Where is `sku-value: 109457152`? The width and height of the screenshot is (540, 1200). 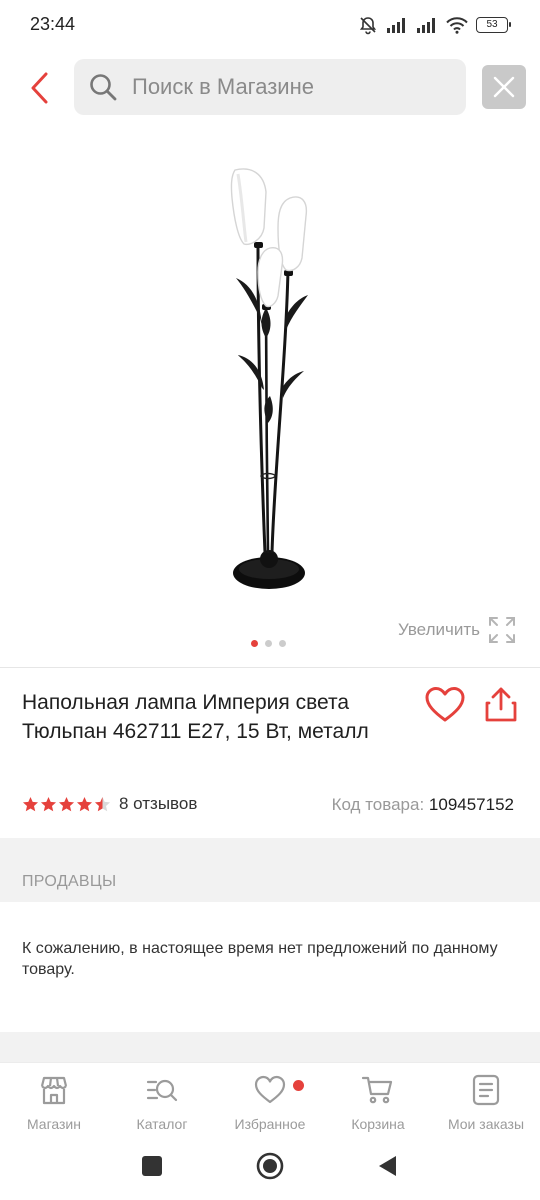 sku-value: 109457152 is located at coordinates (471, 804).